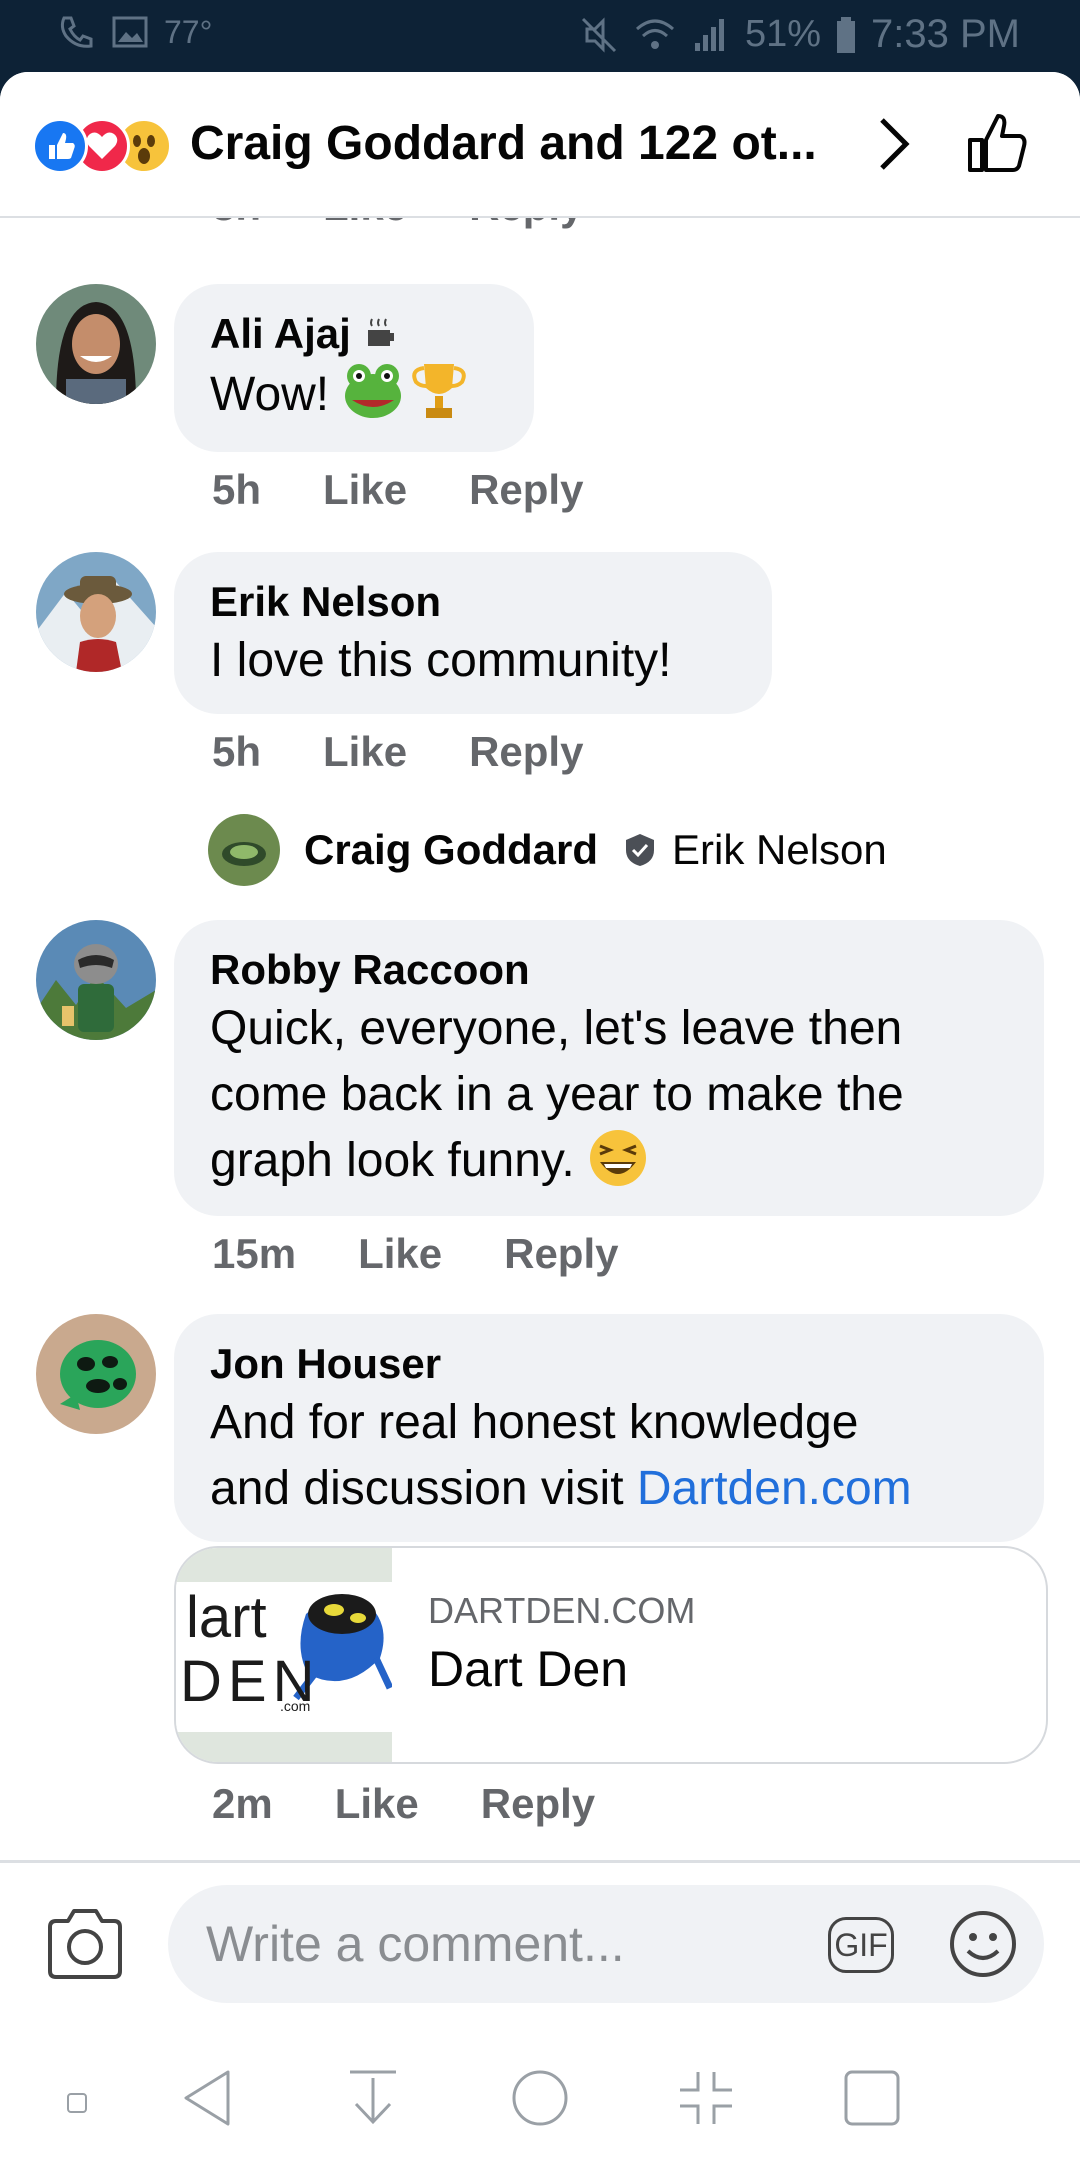  Describe the element at coordinates (451, 850) in the screenshot. I see `reply-author: Craig Goddard` at that location.